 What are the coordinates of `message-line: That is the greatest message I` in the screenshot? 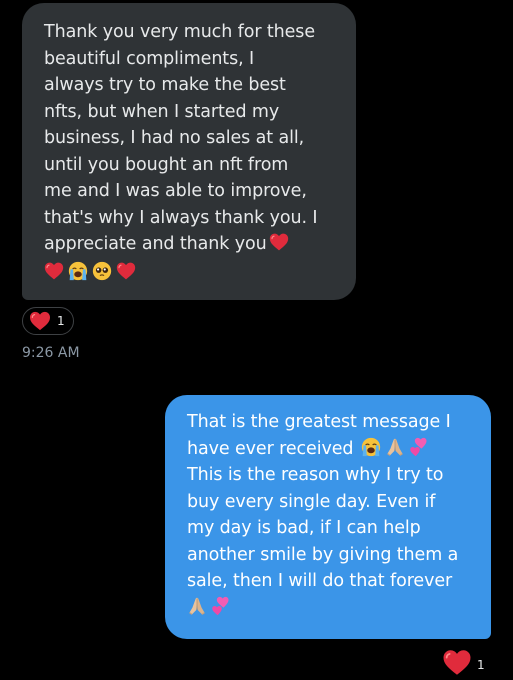 It's located at (319, 422).